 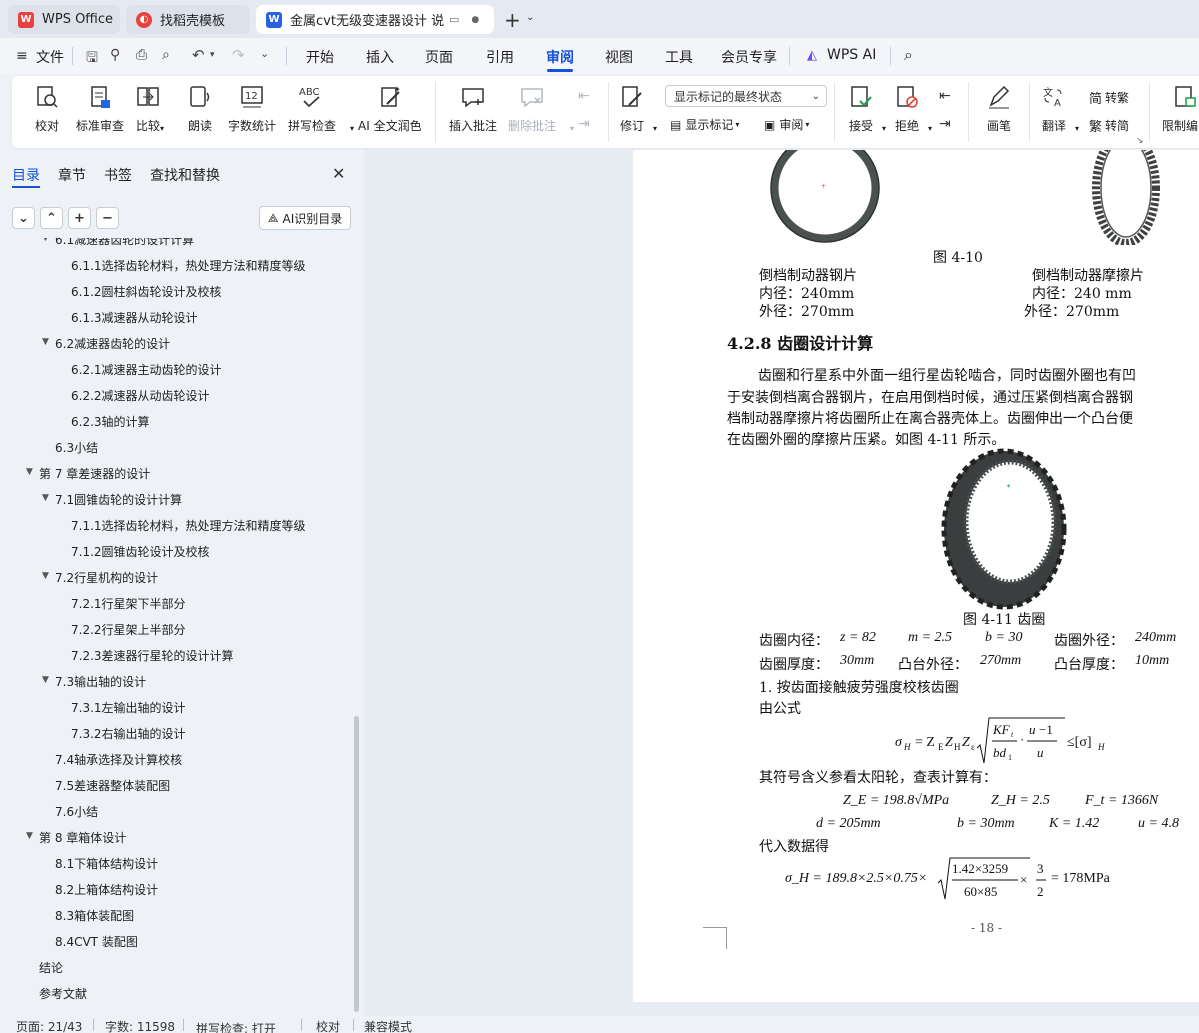 What do you see at coordinates (79, 218) in the screenshot?
I see `add-heading-button: +` at bounding box center [79, 218].